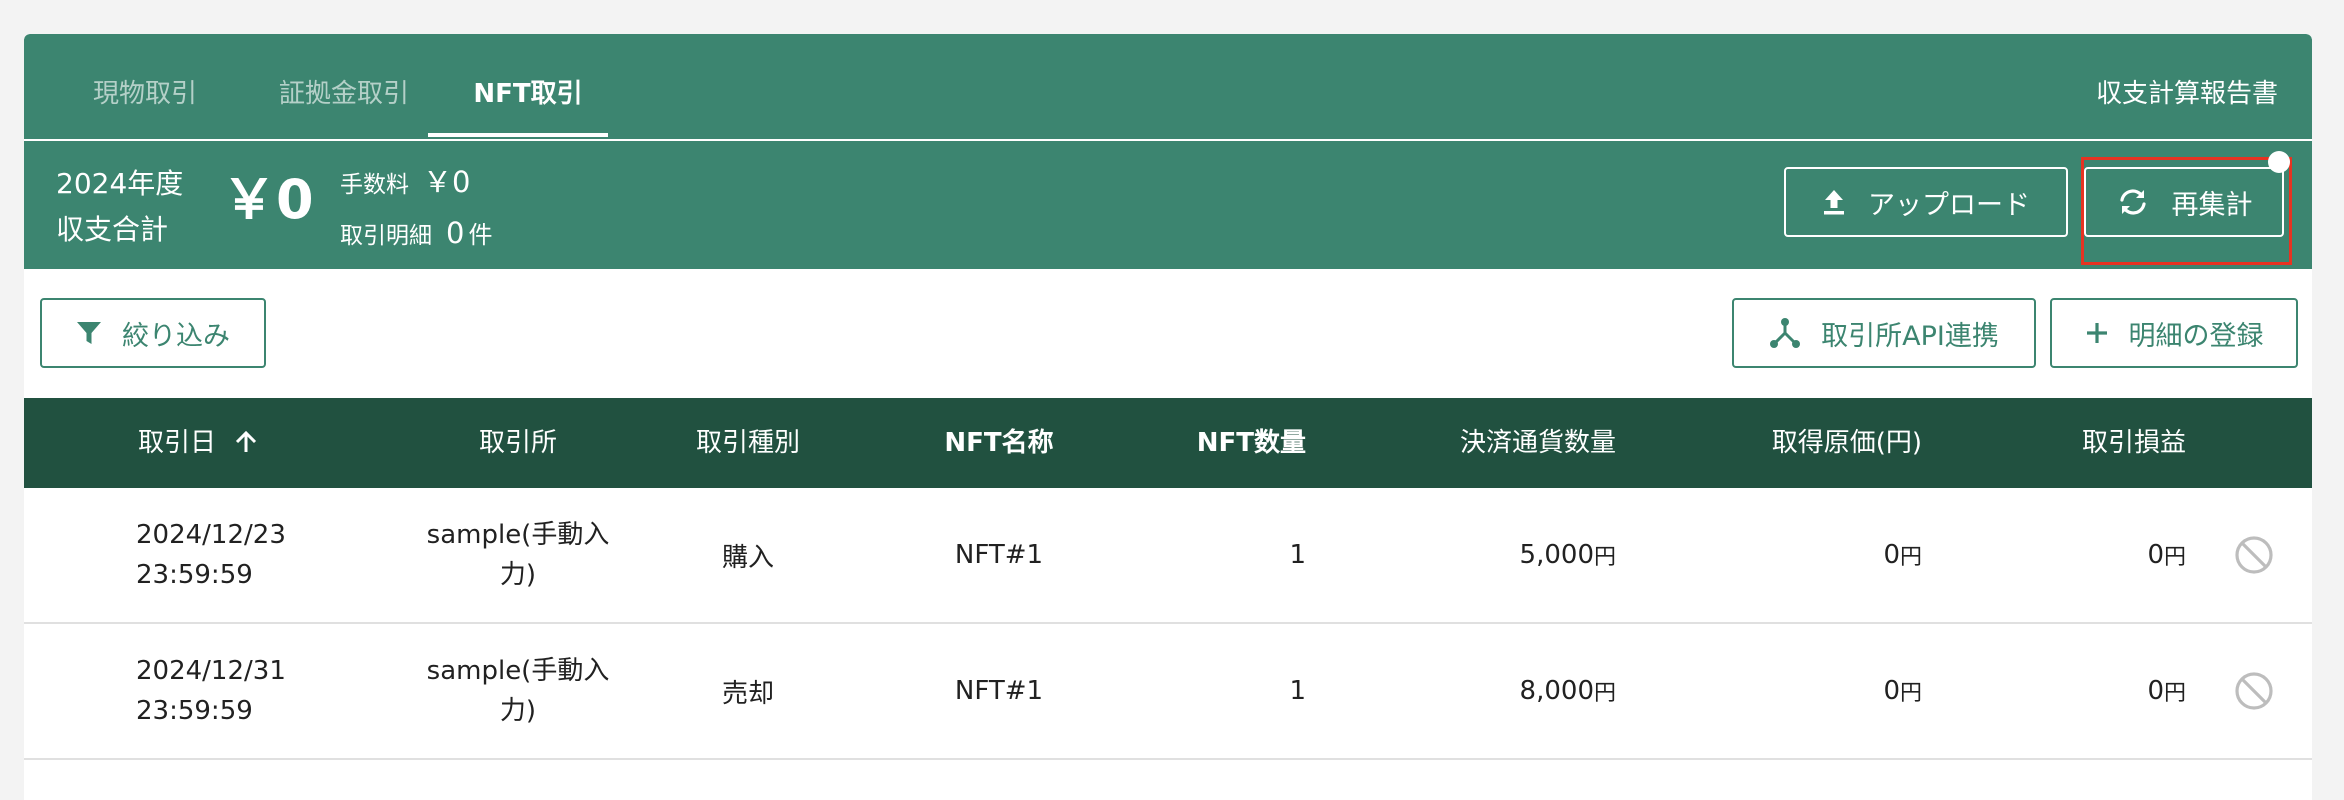  What do you see at coordinates (1910, 336) in the screenshot?
I see `exchange-api-button-label: 取引所API連携` at bounding box center [1910, 336].